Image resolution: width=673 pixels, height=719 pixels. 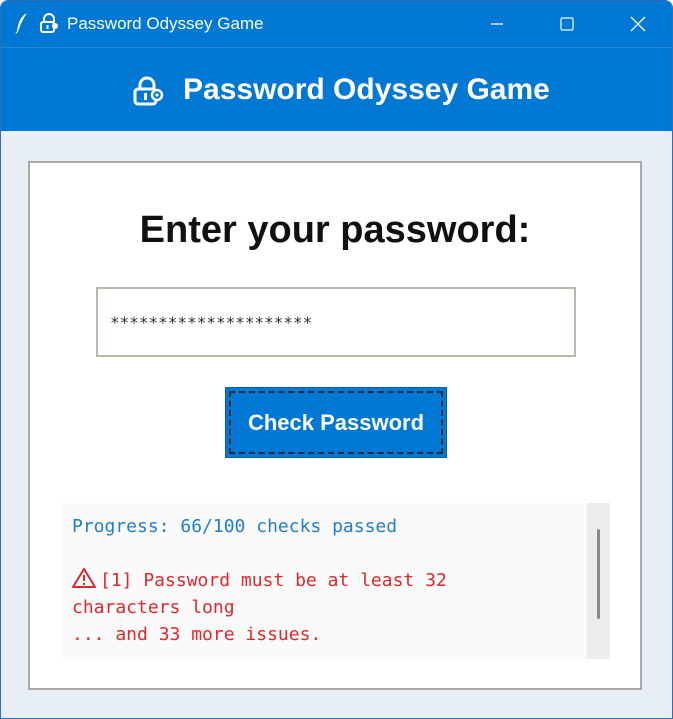 I want to click on close-button, so click(x=638, y=24).